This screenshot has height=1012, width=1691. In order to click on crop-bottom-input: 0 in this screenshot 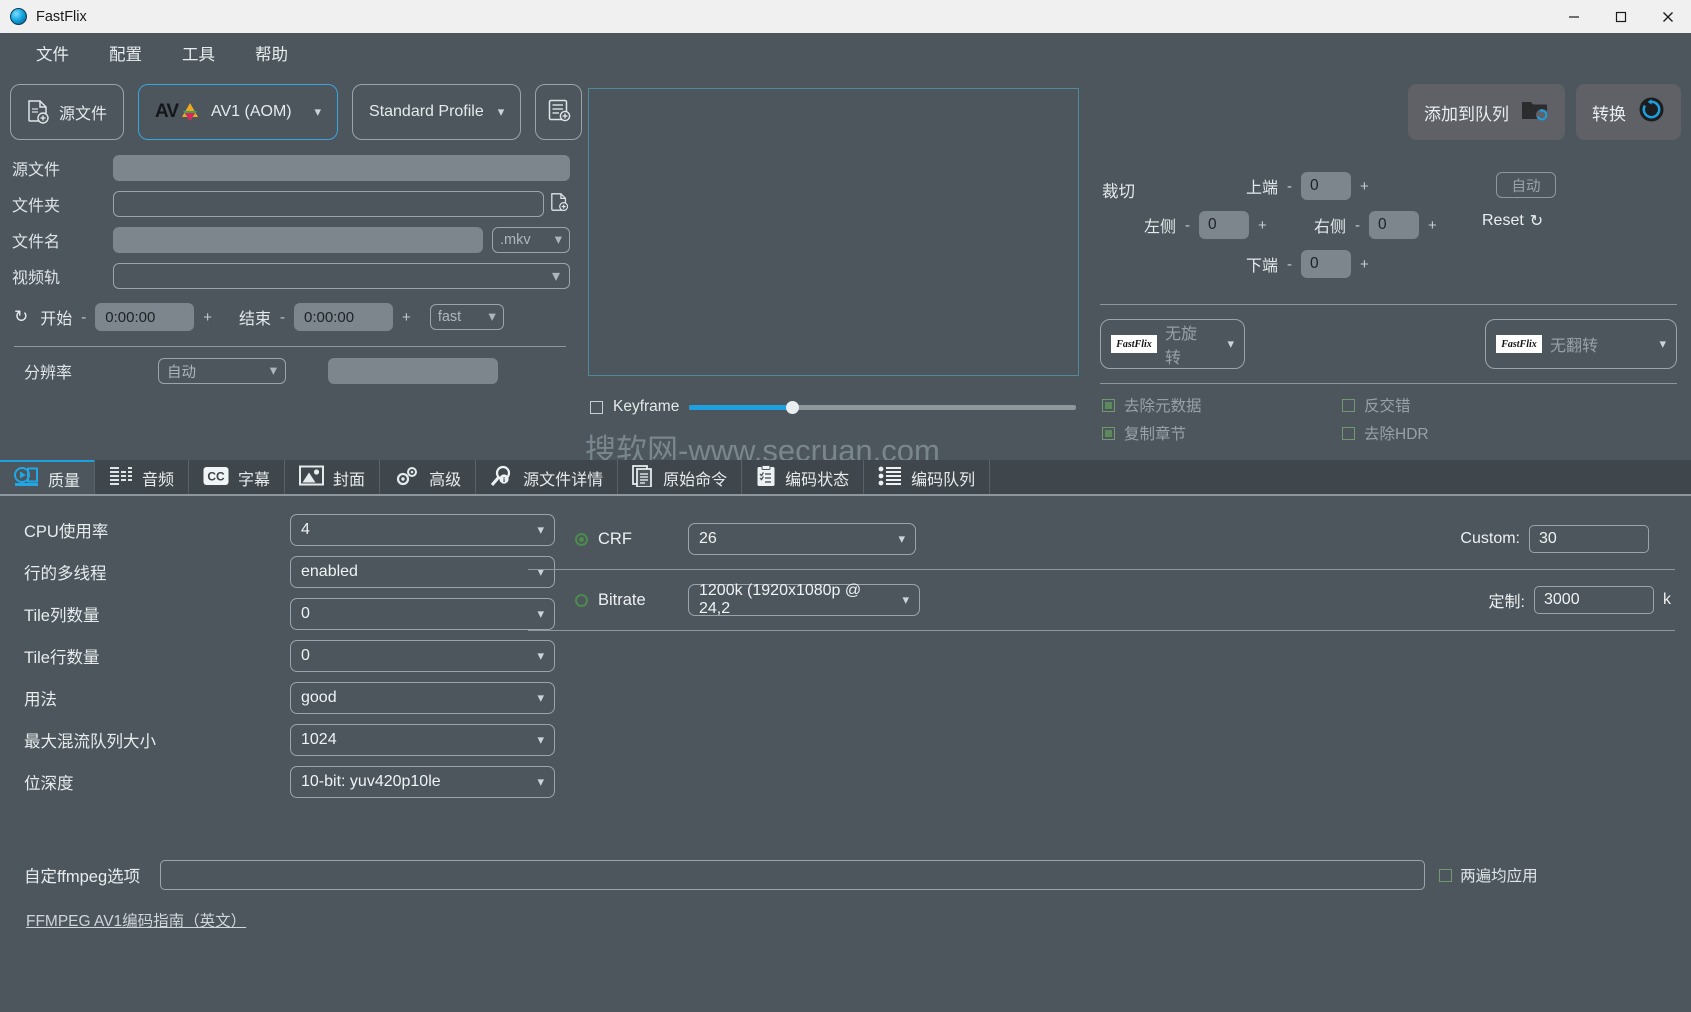, I will do `click(1326, 264)`.